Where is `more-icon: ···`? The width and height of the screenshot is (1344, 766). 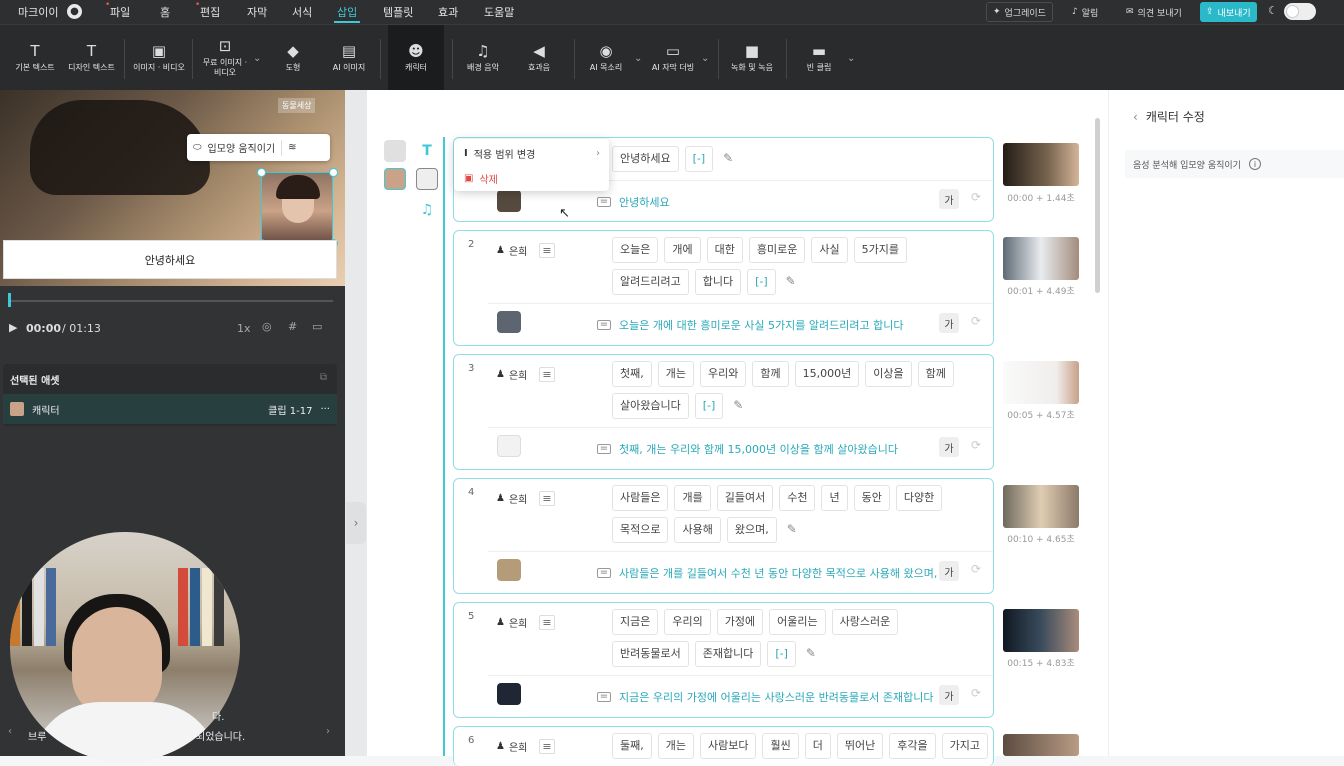
more-icon: ··· is located at coordinates (325, 409).